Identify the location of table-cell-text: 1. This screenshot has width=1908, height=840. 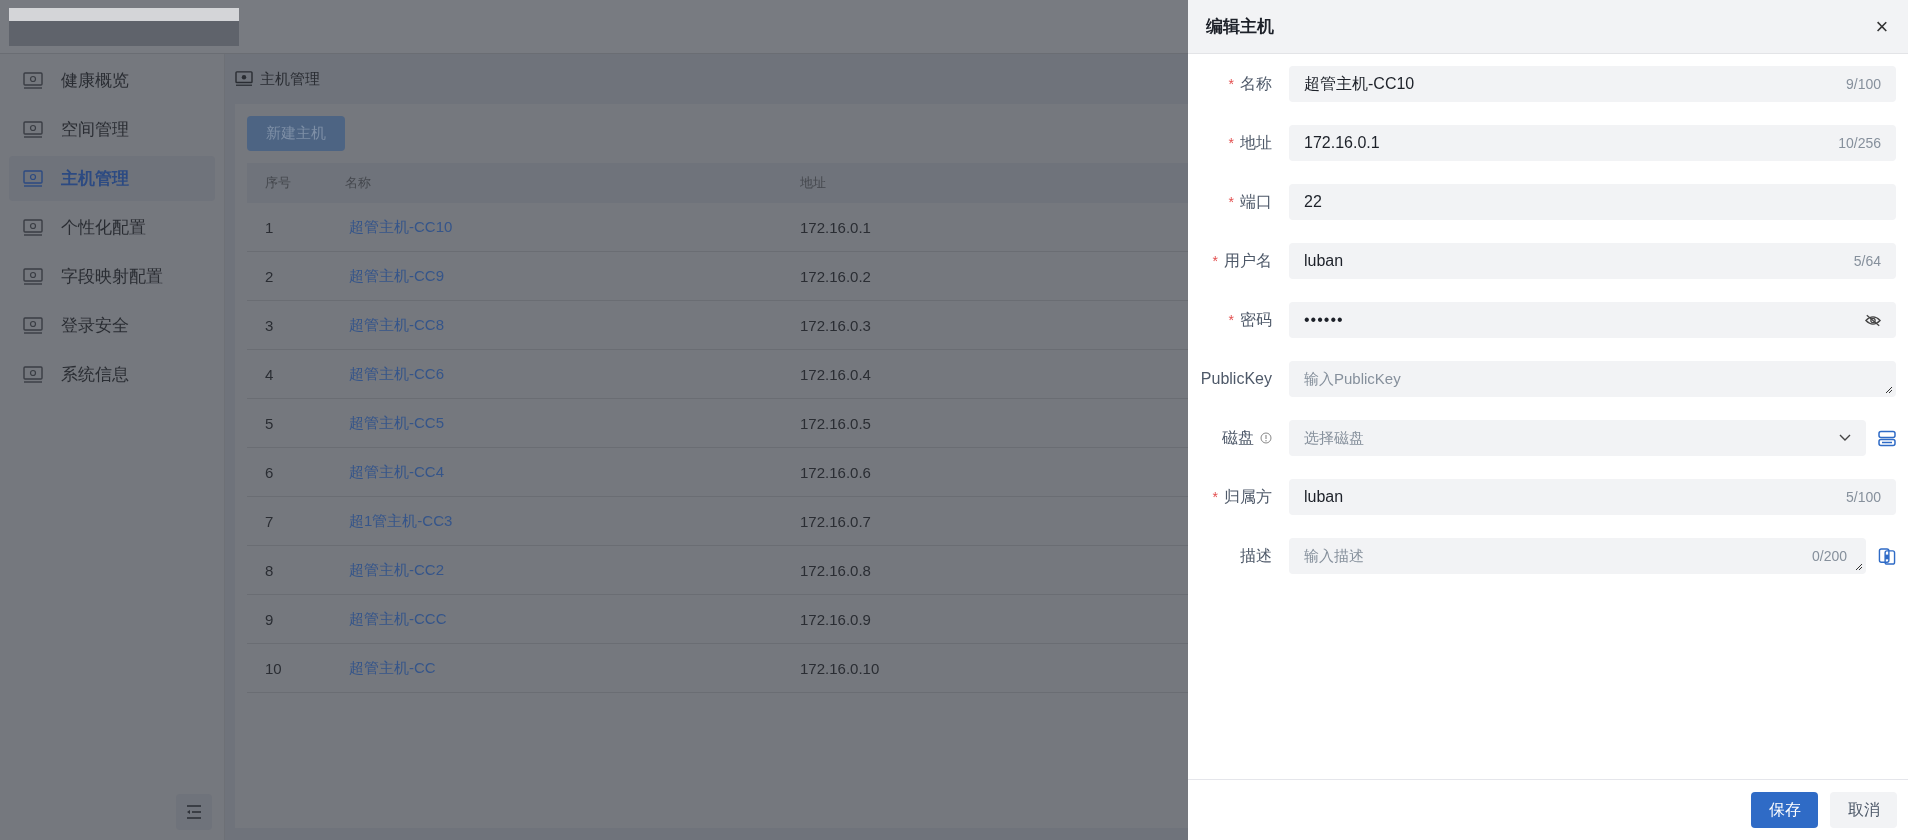
(269, 227).